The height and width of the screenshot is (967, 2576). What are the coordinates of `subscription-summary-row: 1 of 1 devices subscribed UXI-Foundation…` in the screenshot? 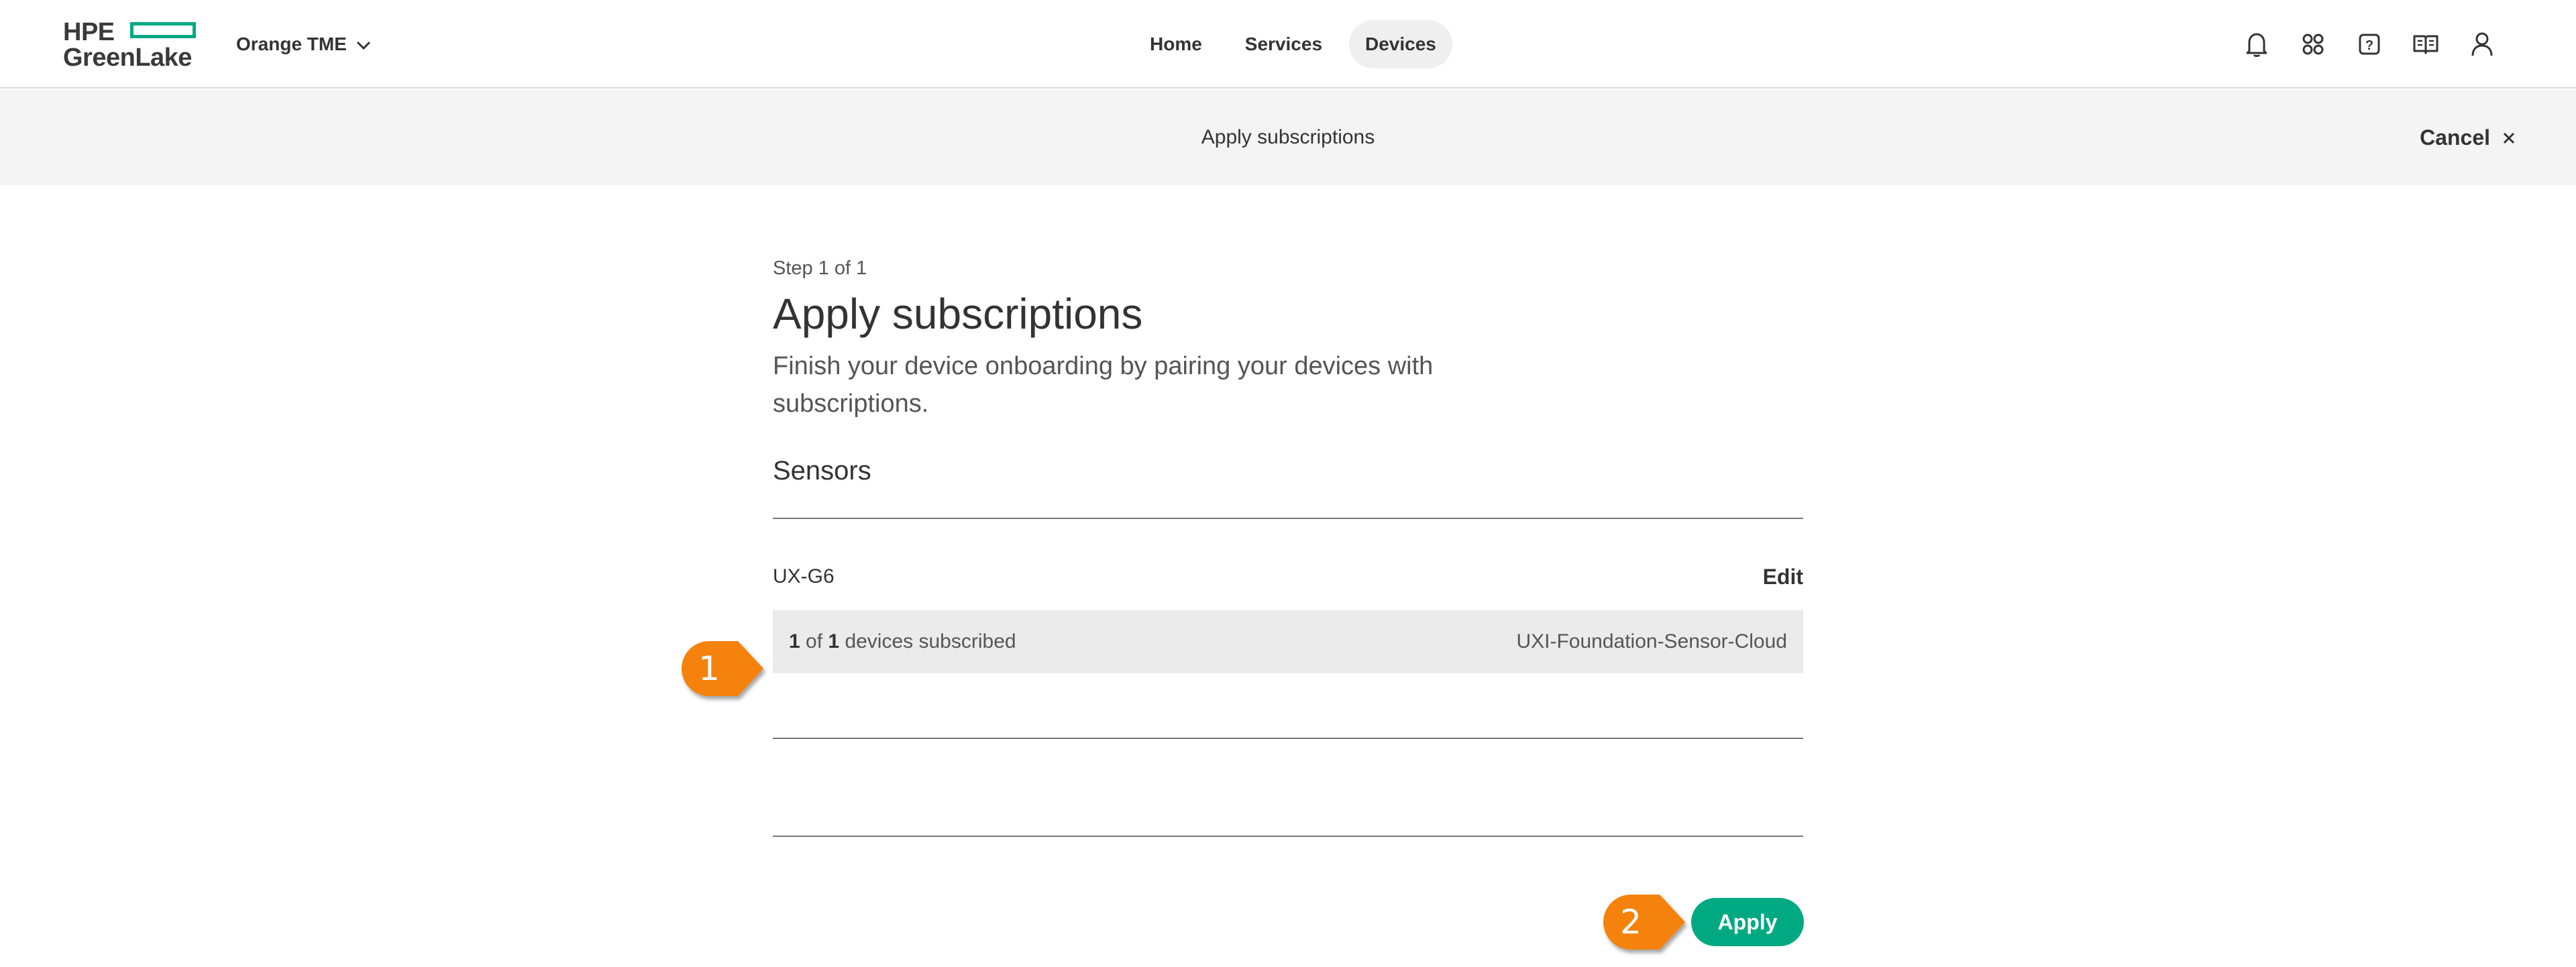 It's located at (1288, 642).